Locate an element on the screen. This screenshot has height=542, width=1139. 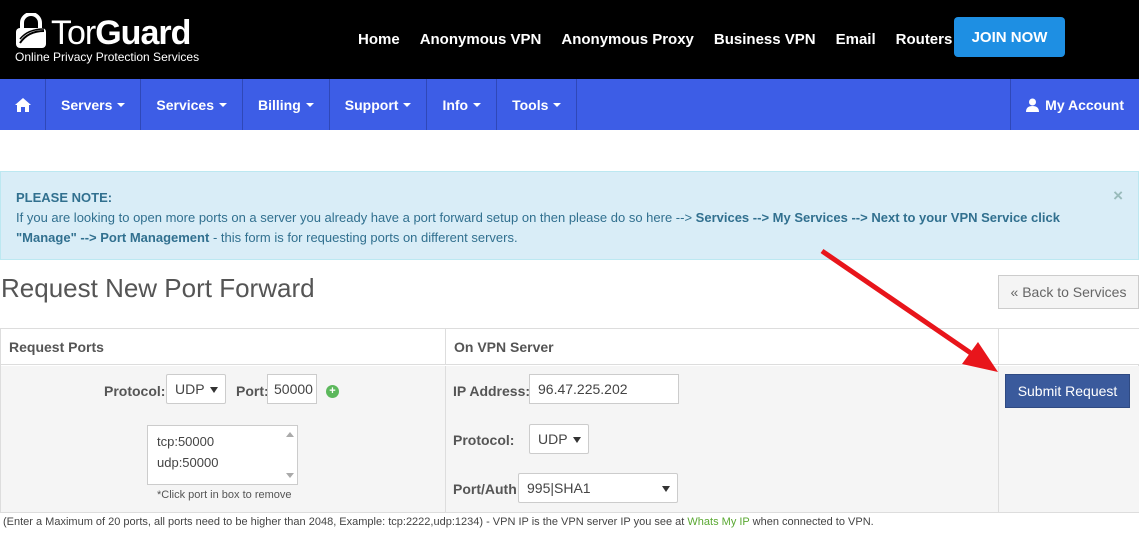
my-account-label: My Account is located at coordinates (1084, 104).